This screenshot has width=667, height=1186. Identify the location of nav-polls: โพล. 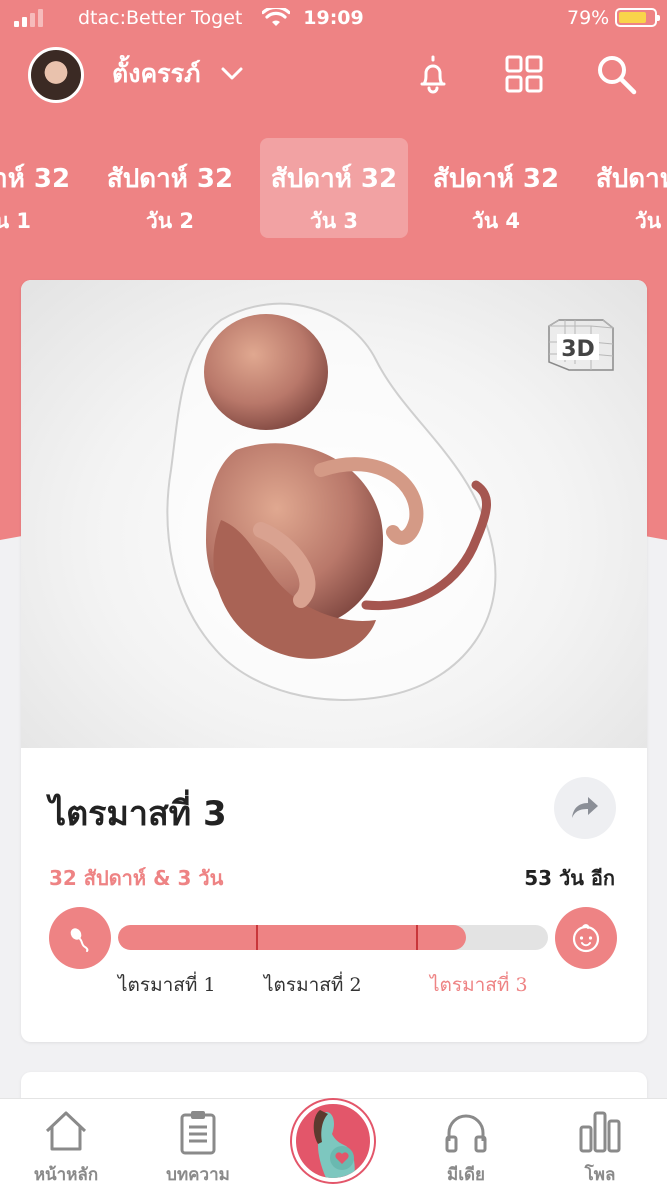
(600, 1142).